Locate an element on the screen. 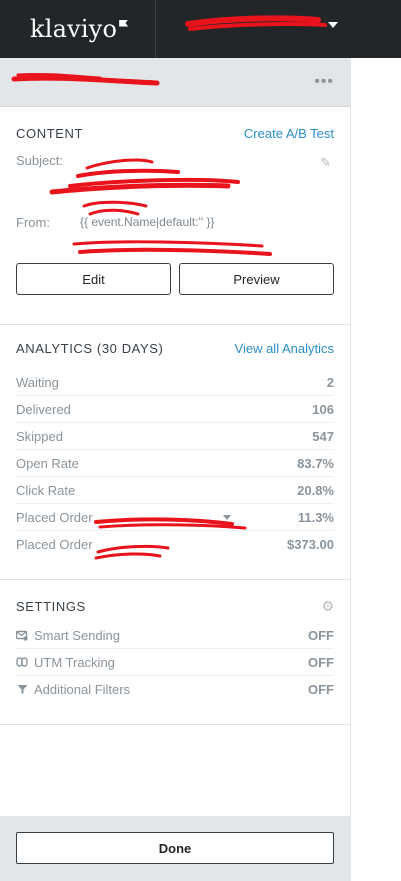 The width and height of the screenshot is (401, 881). done-button: Done is located at coordinates (175, 848).